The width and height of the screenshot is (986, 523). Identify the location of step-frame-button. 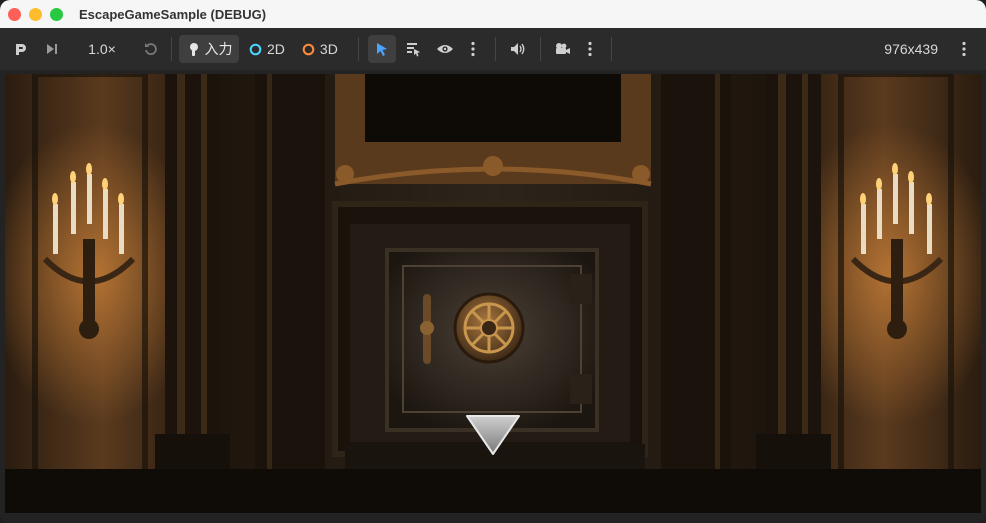
(52, 49).